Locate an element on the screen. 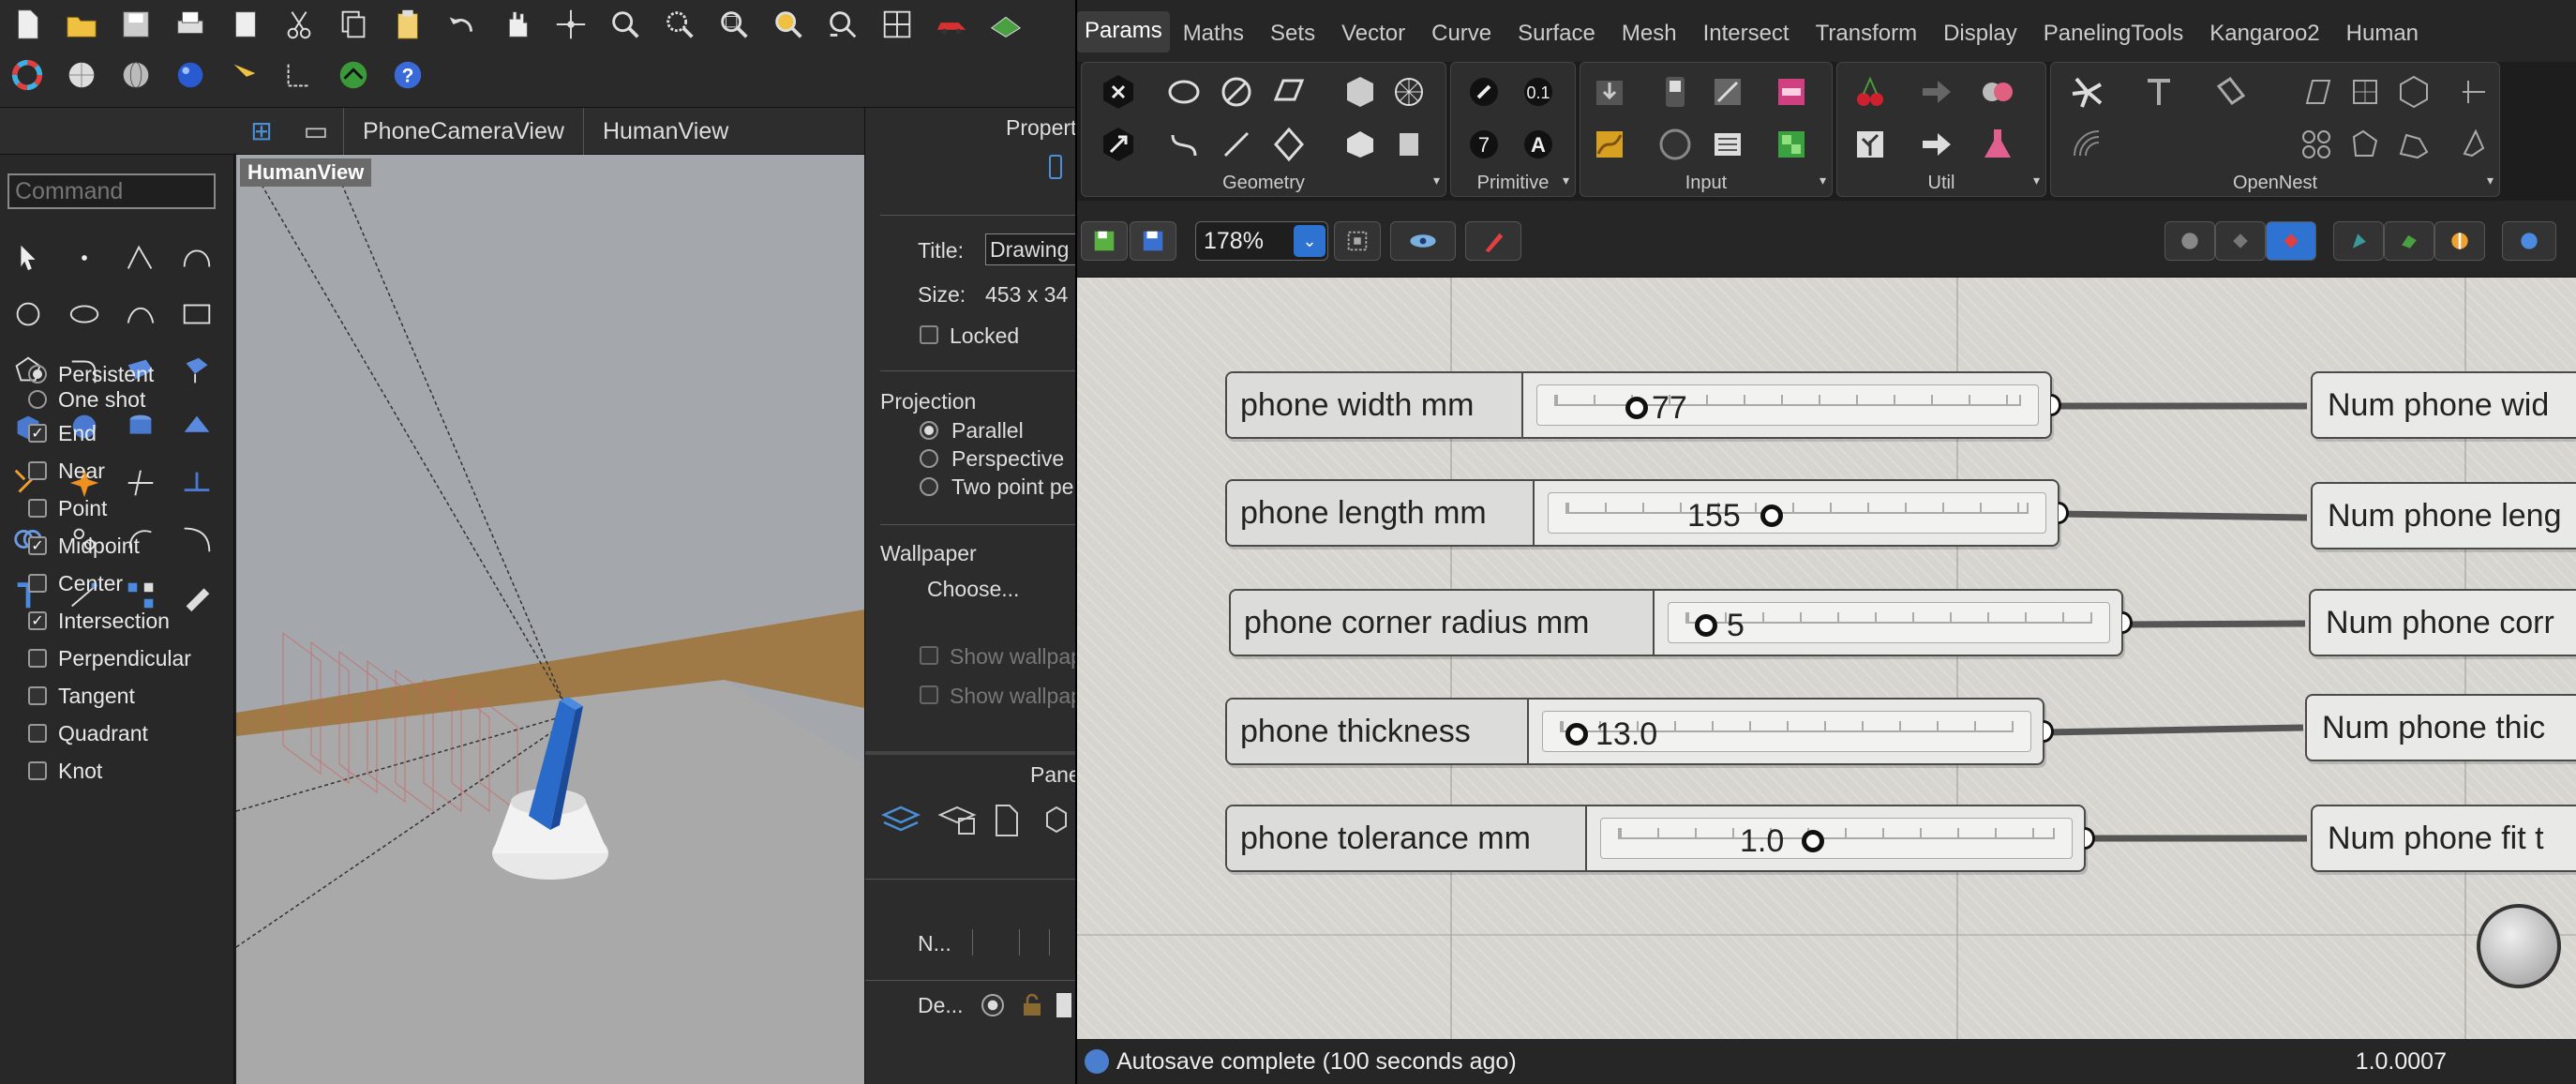 This screenshot has width=2576, height=1084. undo-icon is located at coordinates (462, 24).